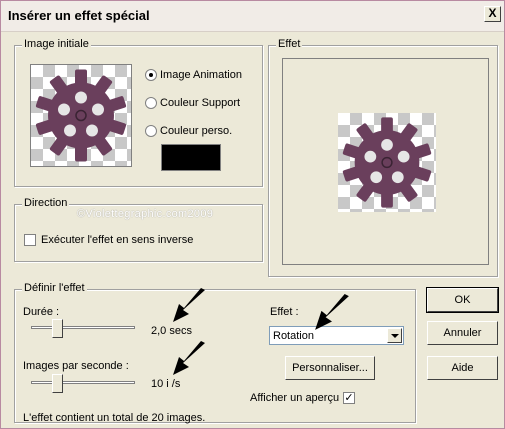  I want to click on ips-slider-track, so click(83, 382).